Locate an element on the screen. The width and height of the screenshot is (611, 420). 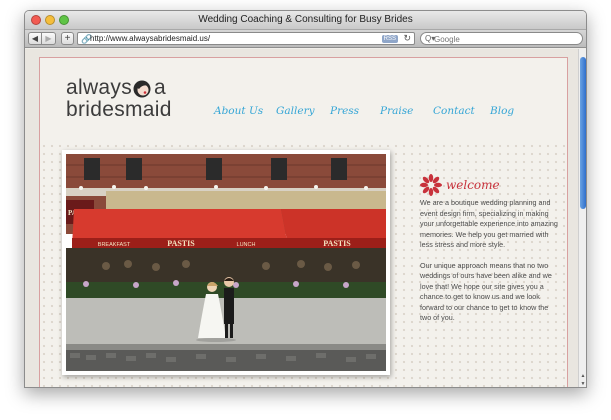
back-button: ◀ is located at coordinates (35, 38).